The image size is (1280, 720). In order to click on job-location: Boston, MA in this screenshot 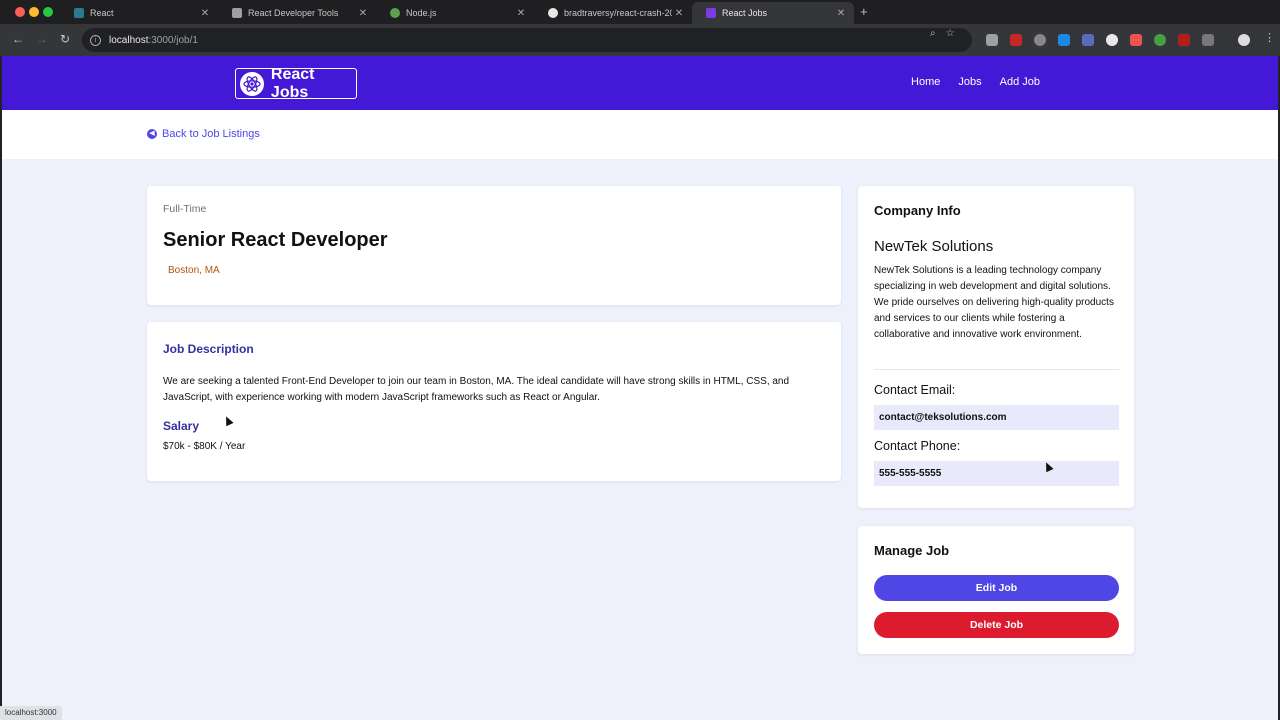, I will do `click(194, 270)`.